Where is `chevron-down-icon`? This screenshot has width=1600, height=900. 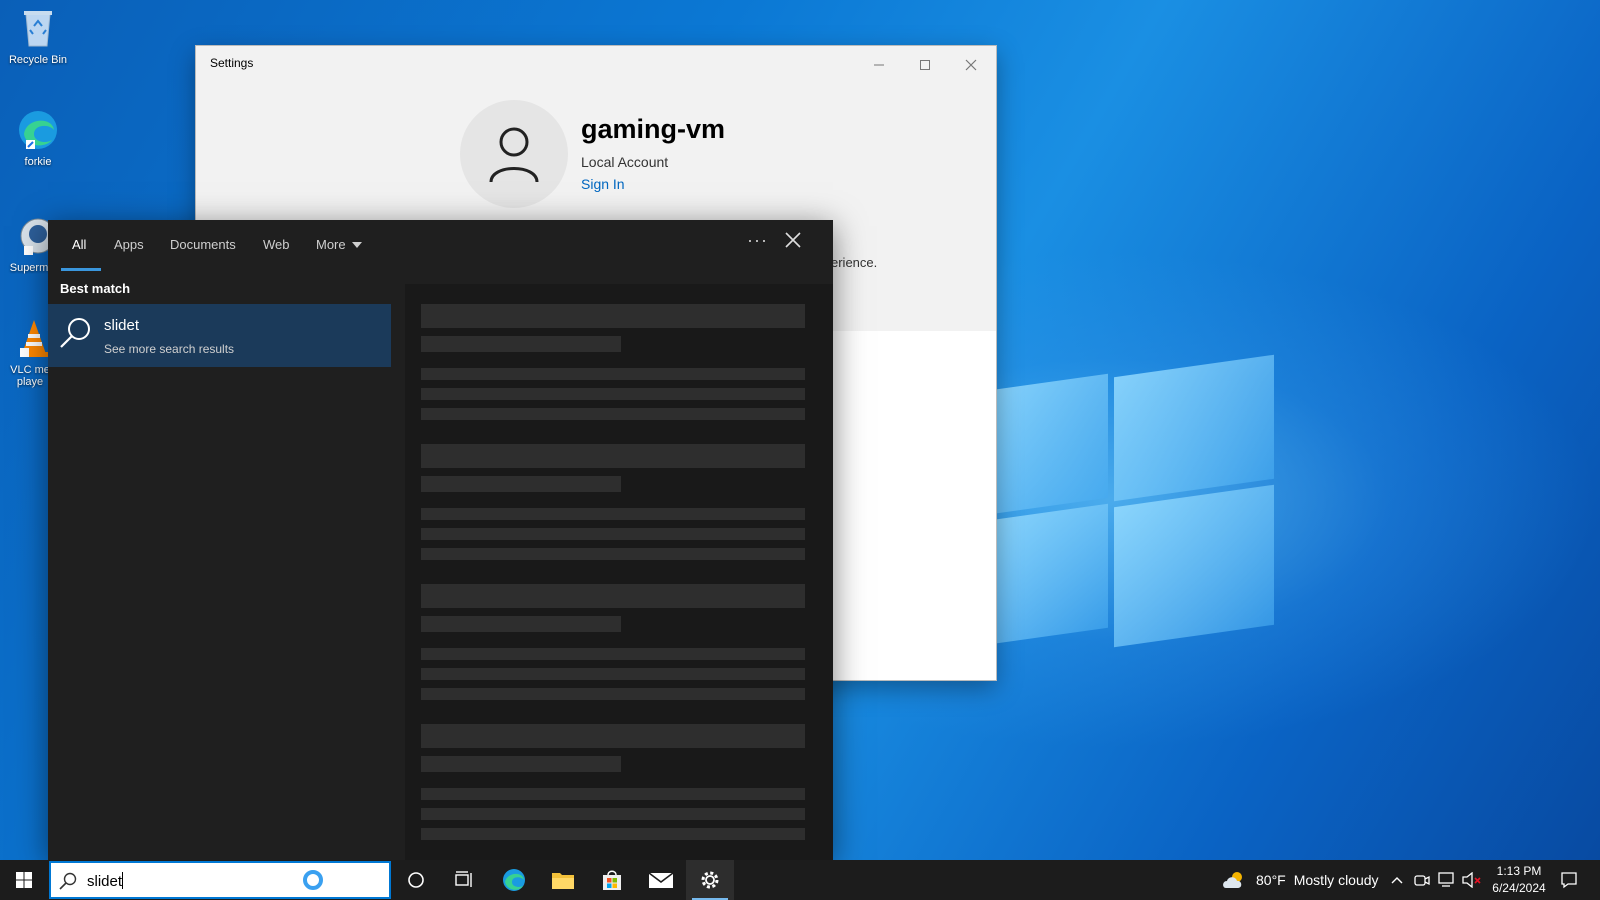
chevron-down-icon is located at coordinates (356, 244).